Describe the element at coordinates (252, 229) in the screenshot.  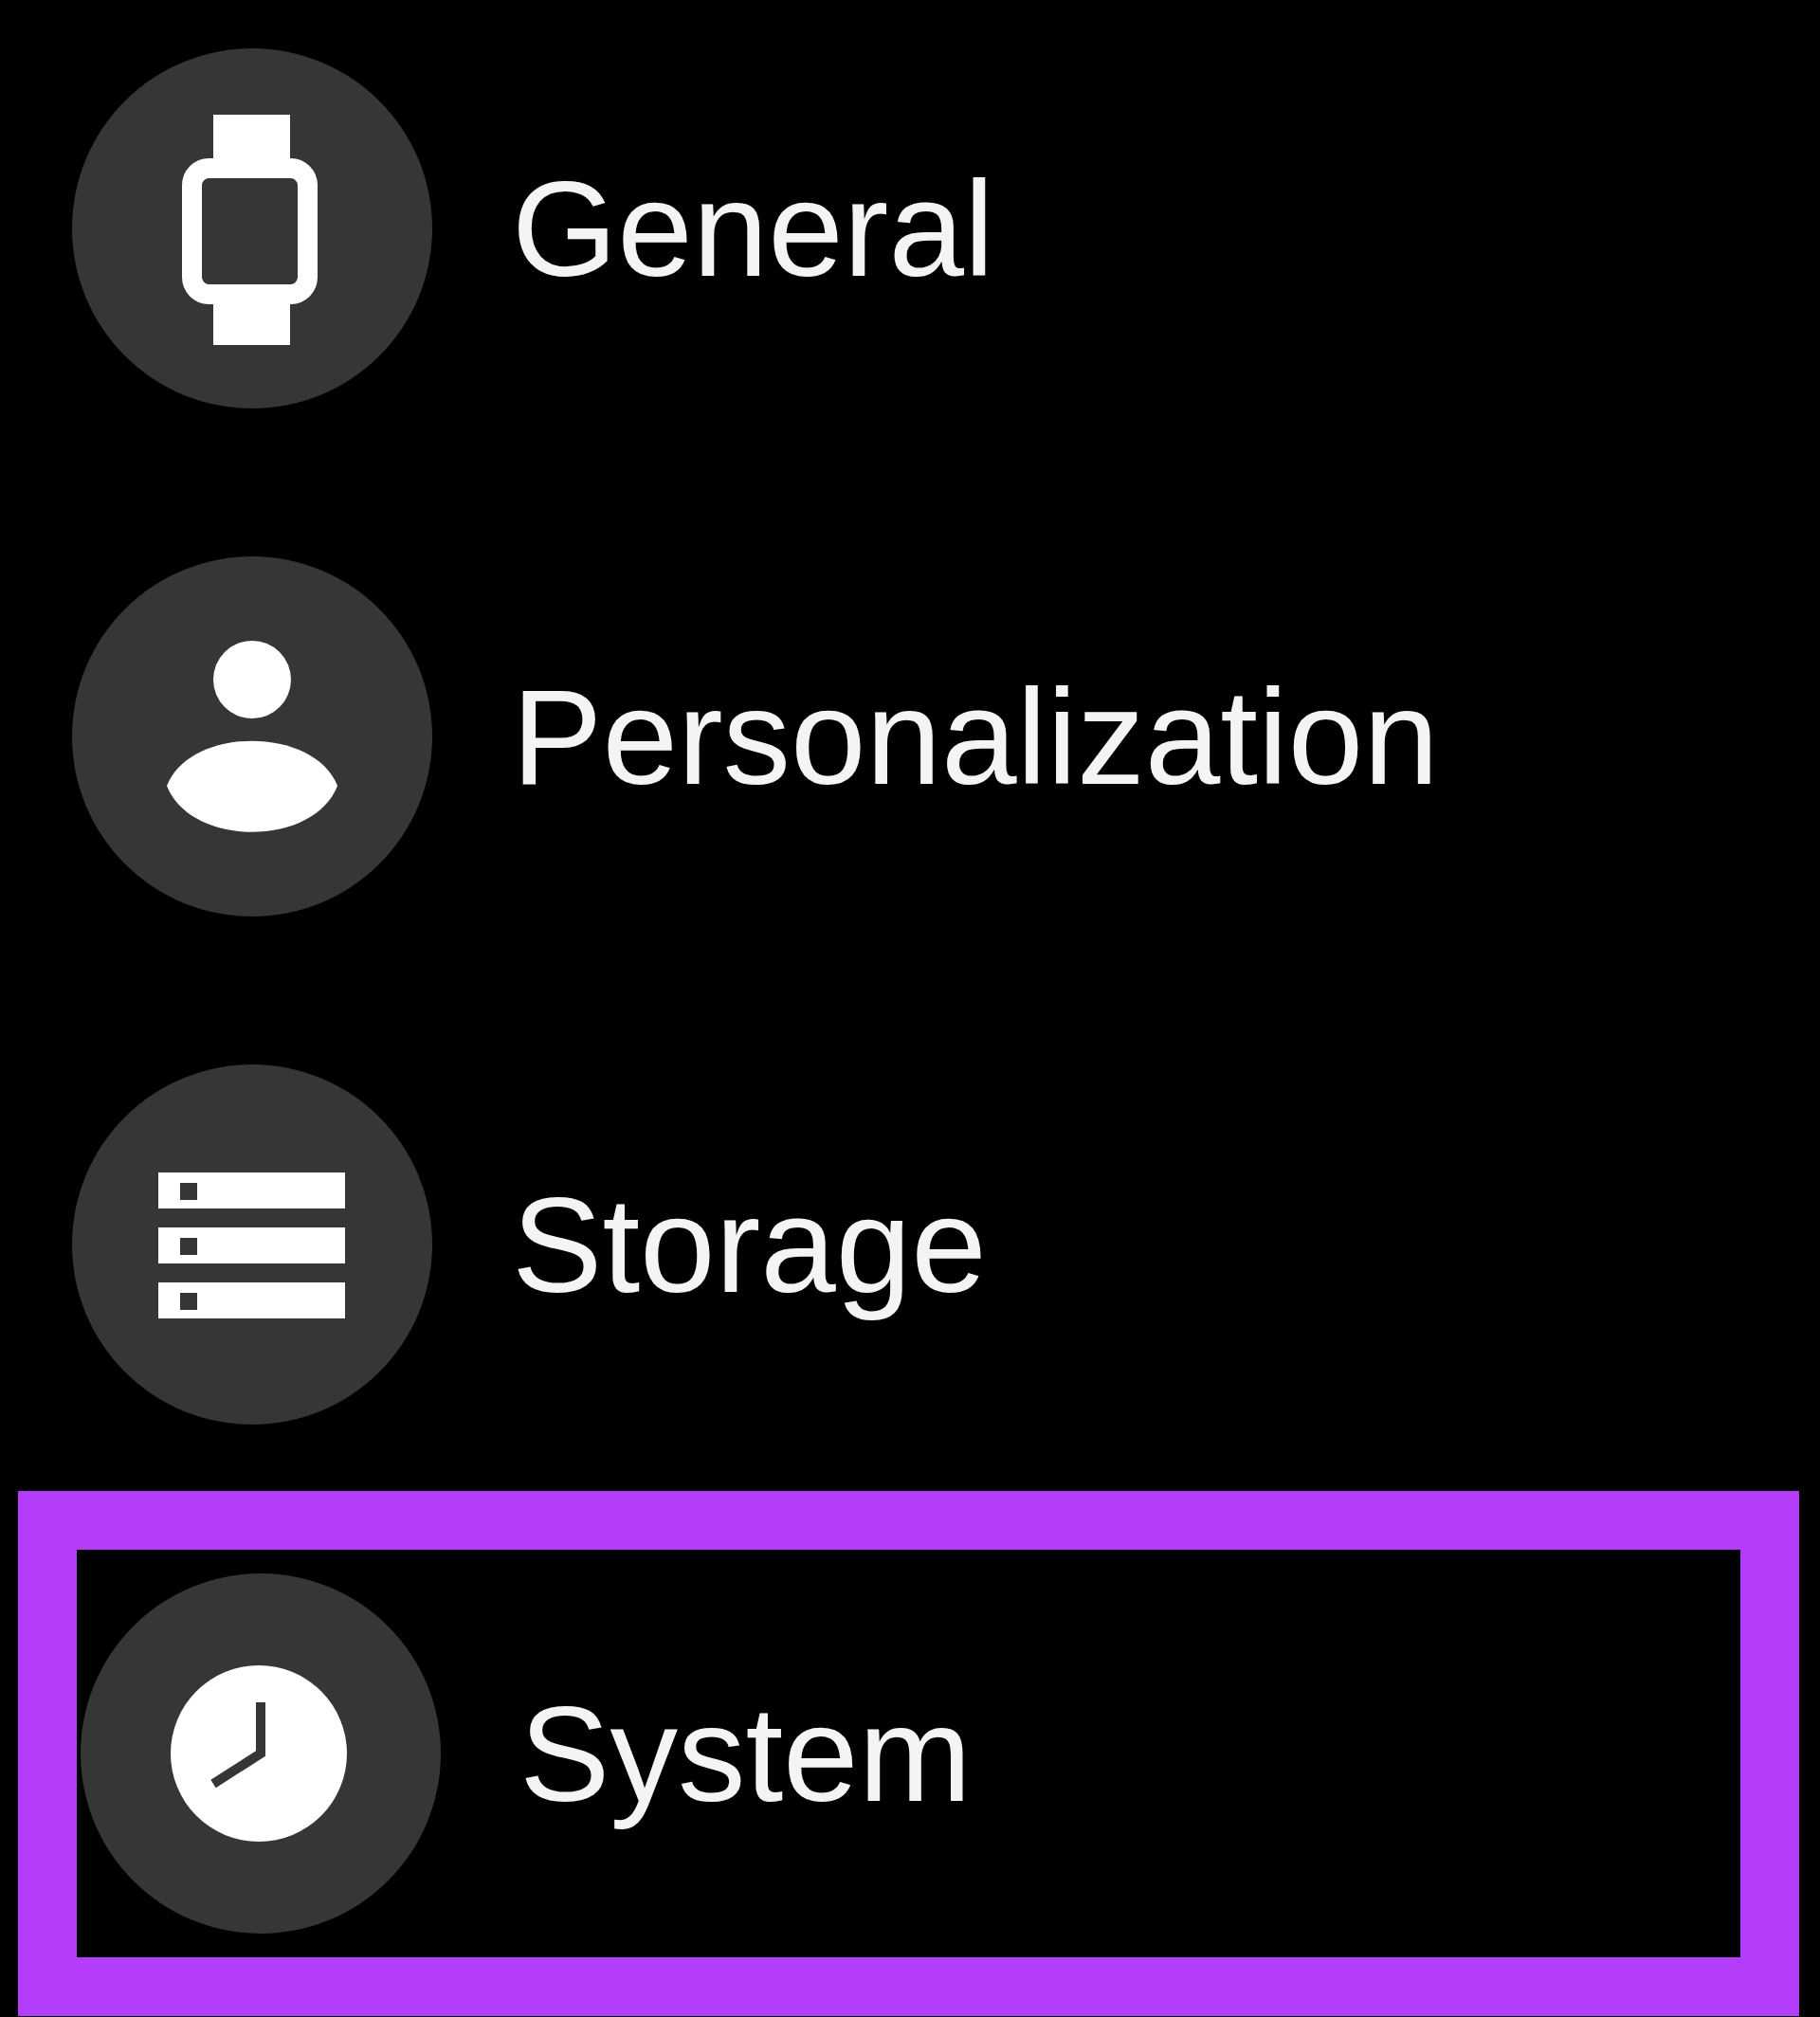
I see `watch-icon` at that location.